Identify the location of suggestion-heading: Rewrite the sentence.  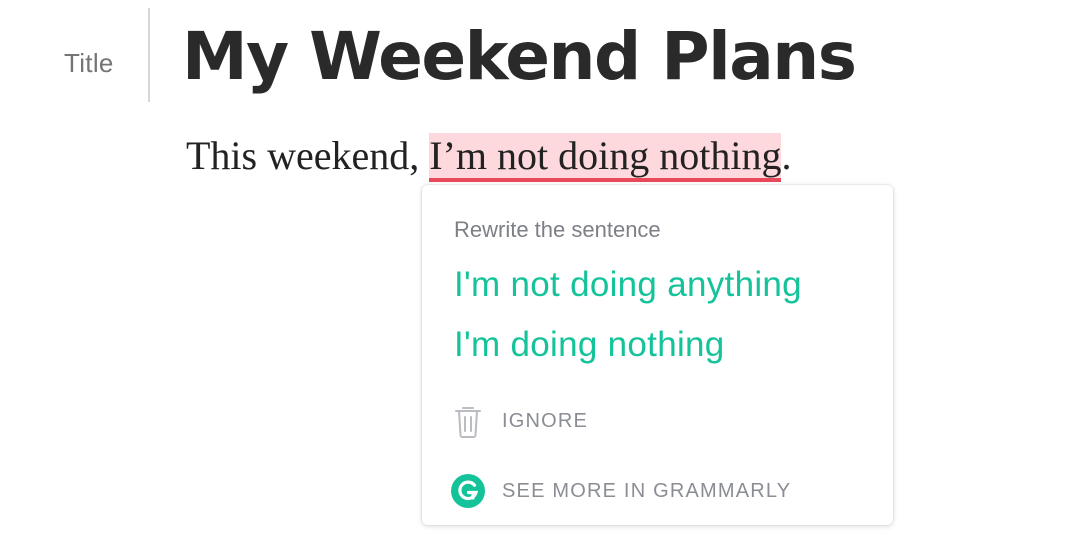
(557, 229).